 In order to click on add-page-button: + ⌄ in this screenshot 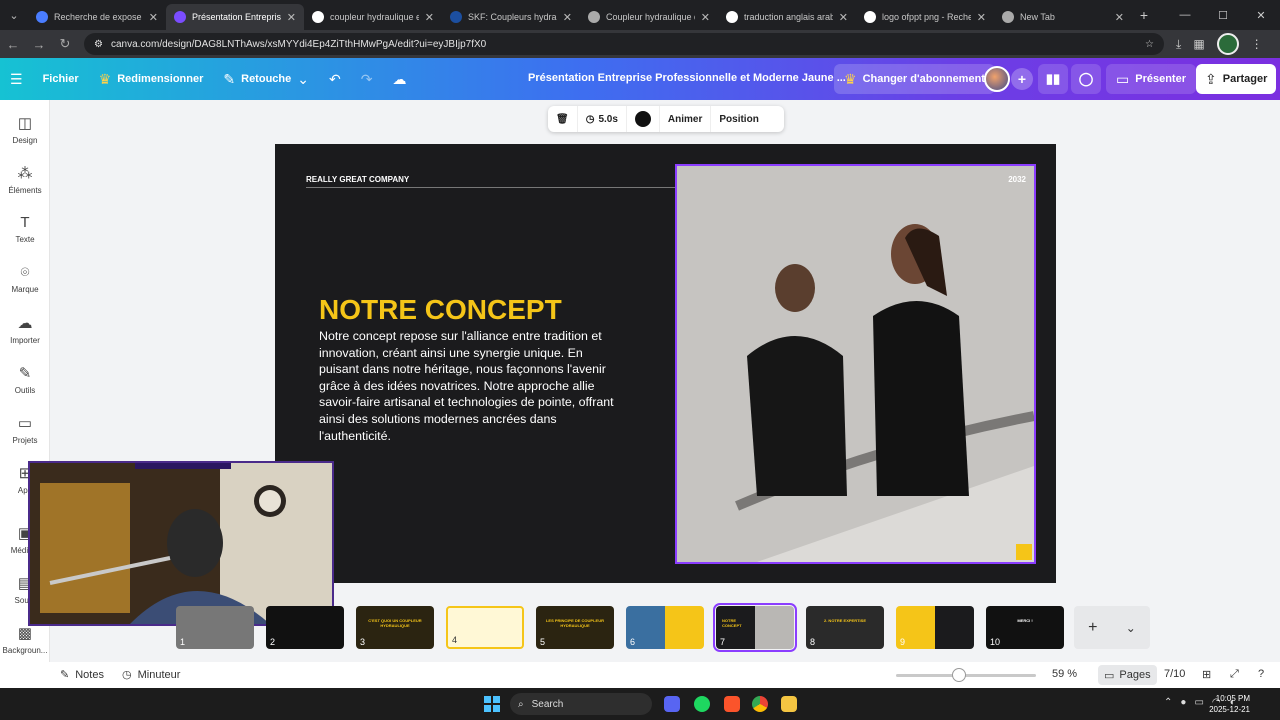, I will do `click(1112, 627)`.